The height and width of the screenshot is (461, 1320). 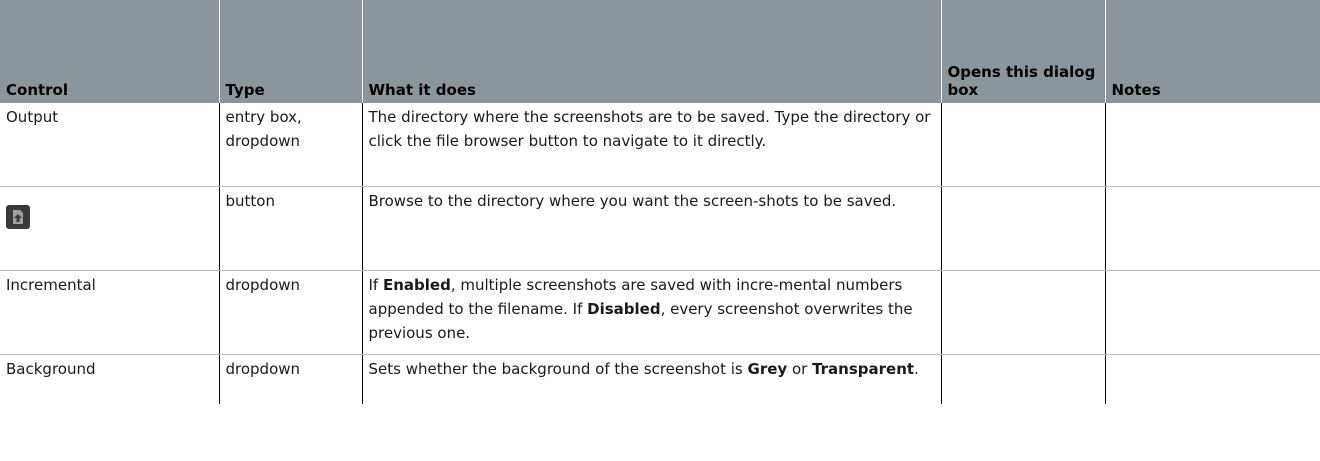 What do you see at coordinates (624, 308) in the screenshot?
I see `keyword-disabled: Disabled` at bounding box center [624, 308].